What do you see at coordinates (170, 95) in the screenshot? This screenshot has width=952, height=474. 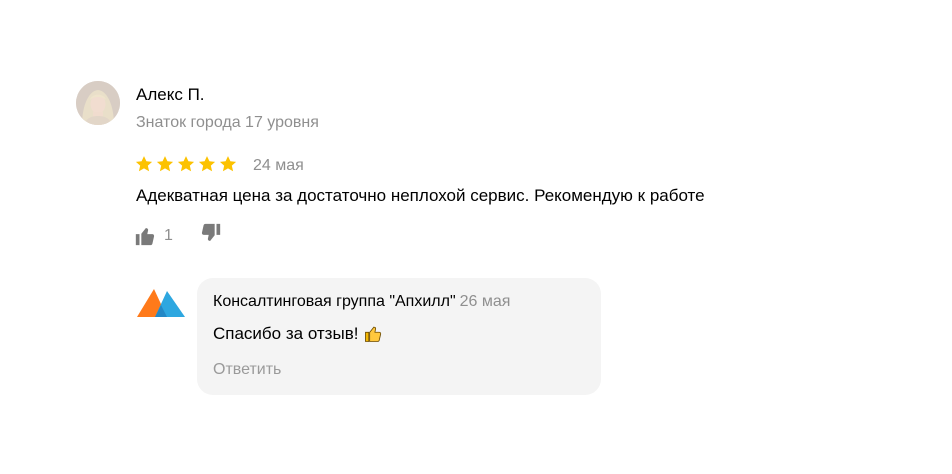 I see `author-name: Алекс П.` at bounding box center [170, 95].